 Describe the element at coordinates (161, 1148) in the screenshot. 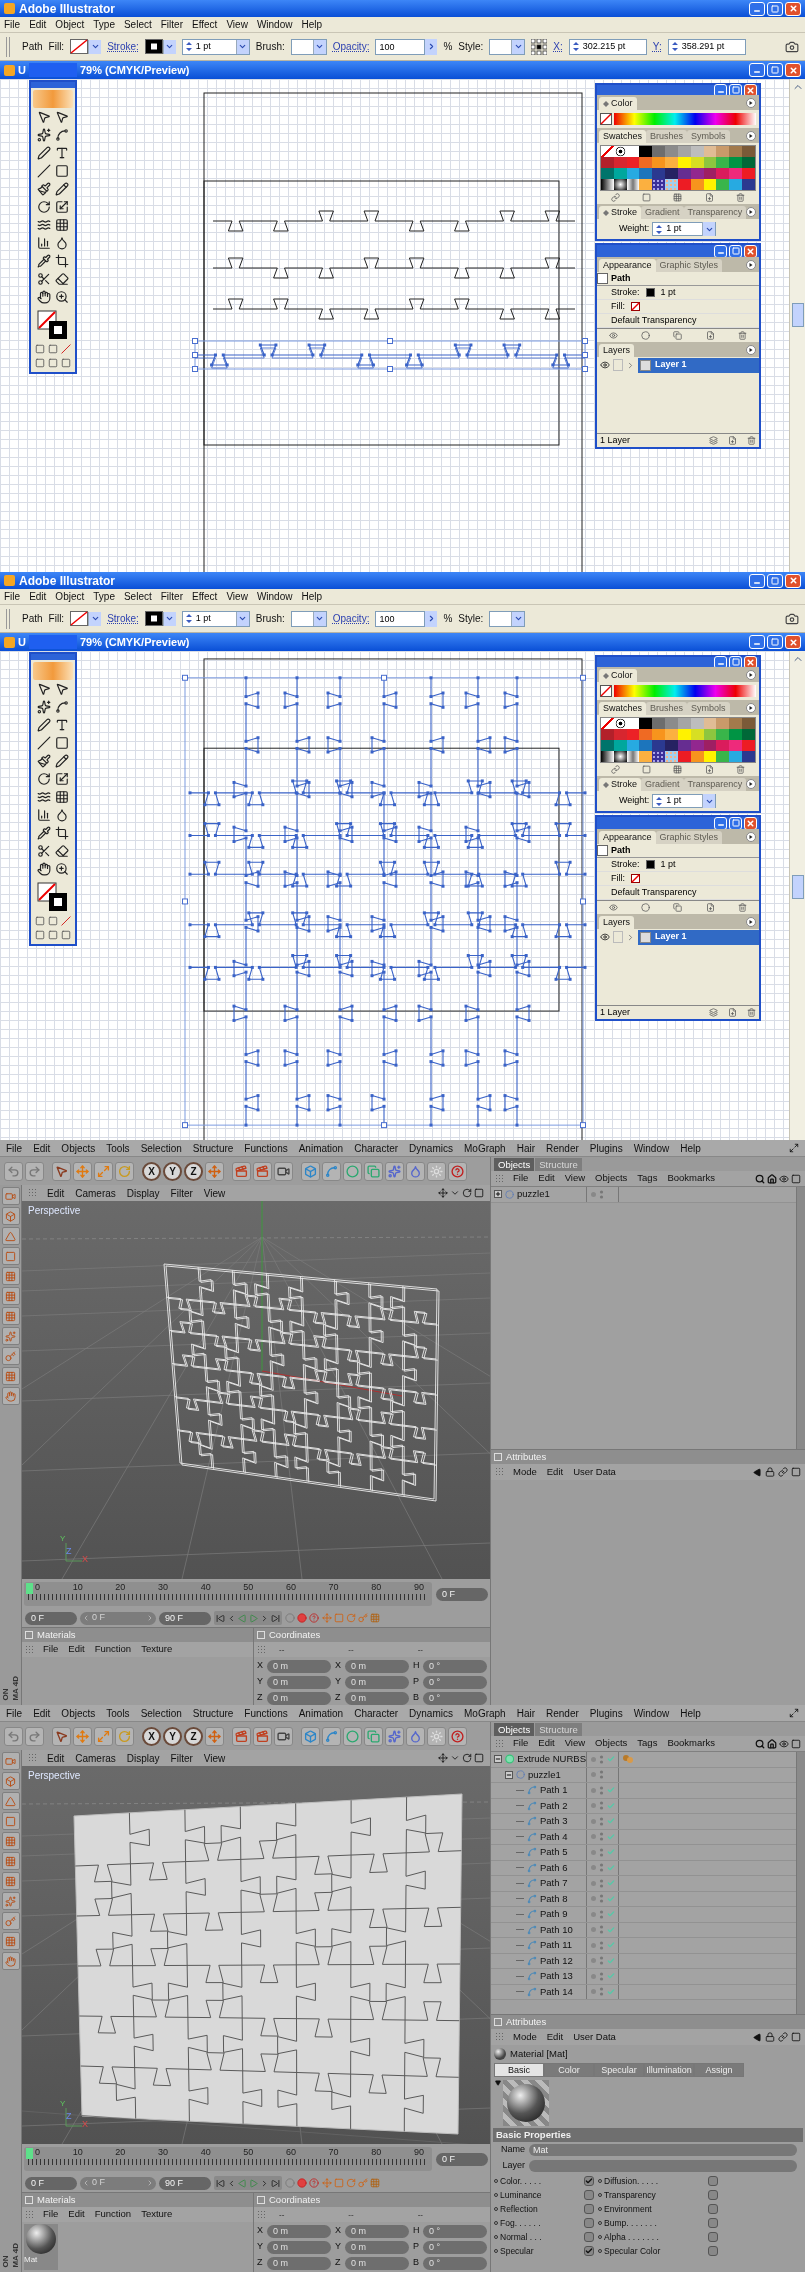

I see `menu-item: Selection` at that location.